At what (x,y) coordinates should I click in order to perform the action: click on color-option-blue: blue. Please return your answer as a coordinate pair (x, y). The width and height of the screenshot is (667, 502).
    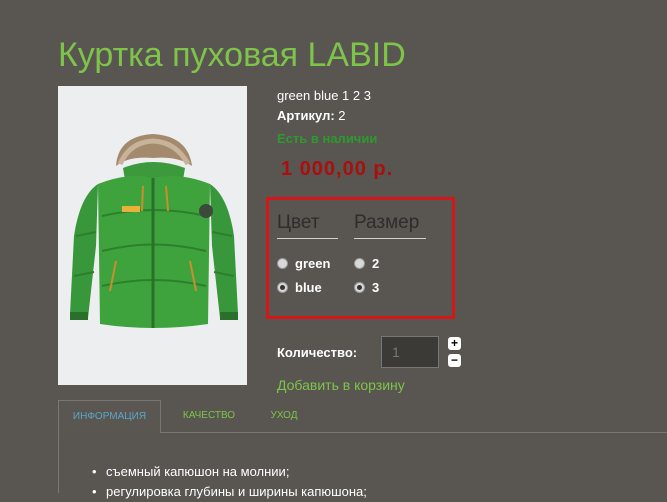
    Looking at the image, I should click on (307, 287).